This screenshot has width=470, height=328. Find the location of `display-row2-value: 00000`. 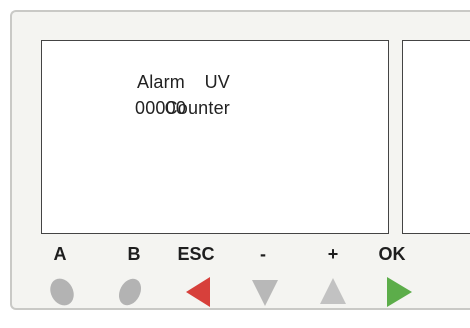

display-row2-value: 00000 is located at coordinates (161, 108).